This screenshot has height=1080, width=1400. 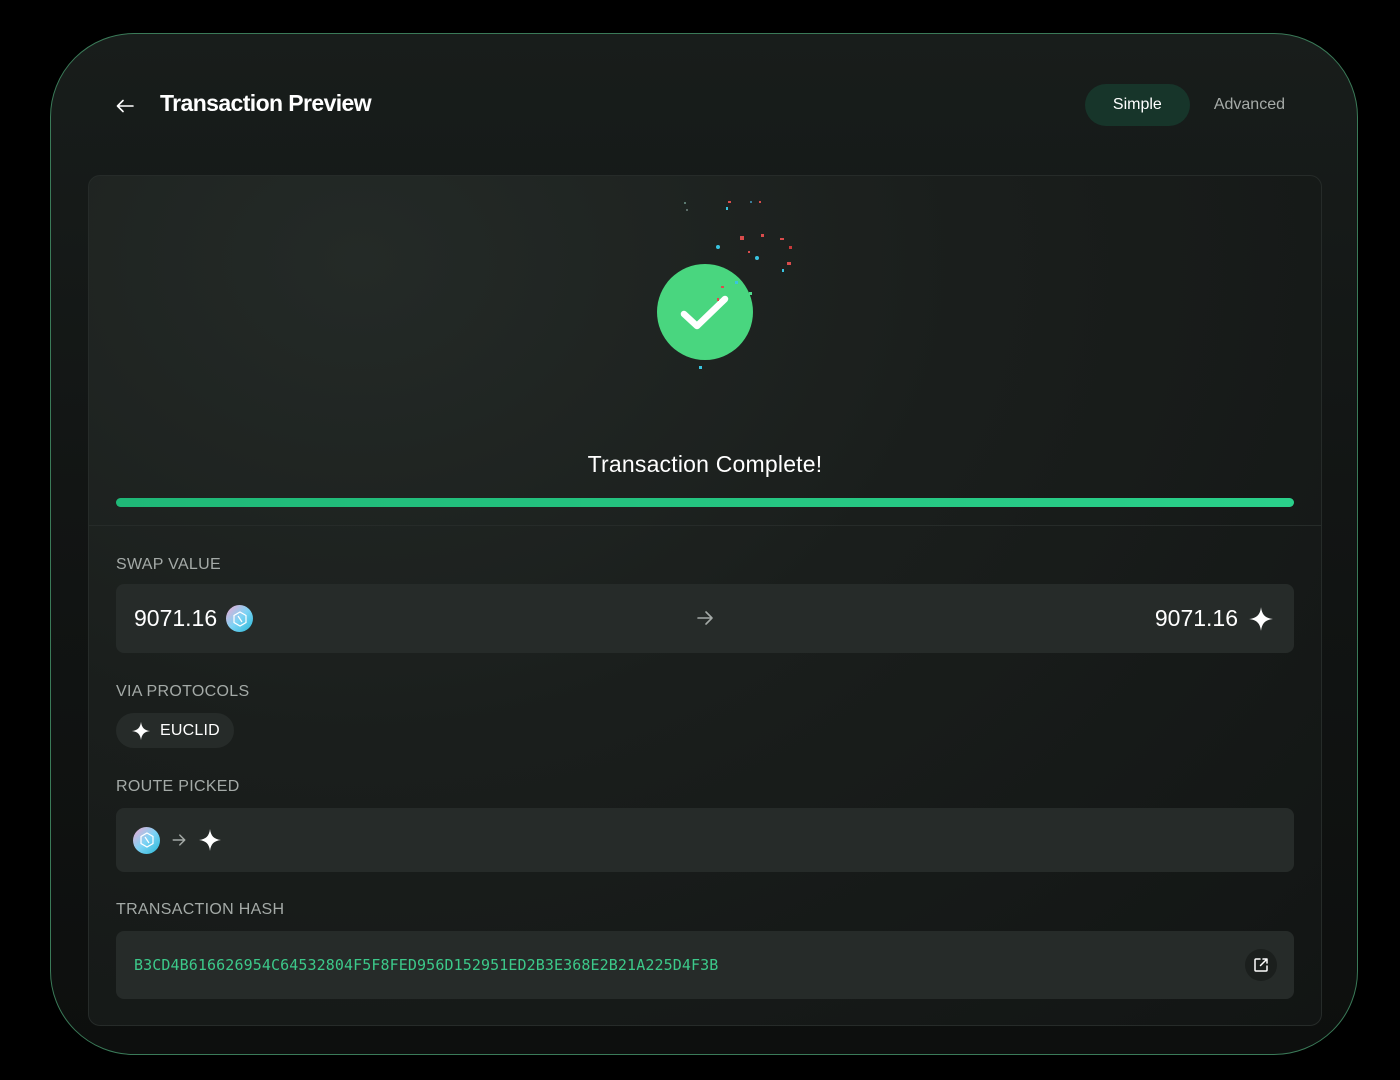 What do you see at coordinates (1249, 105) in the screenshot?
I see `tab-advanced: Advanced` at bounding box center [1249, 105].